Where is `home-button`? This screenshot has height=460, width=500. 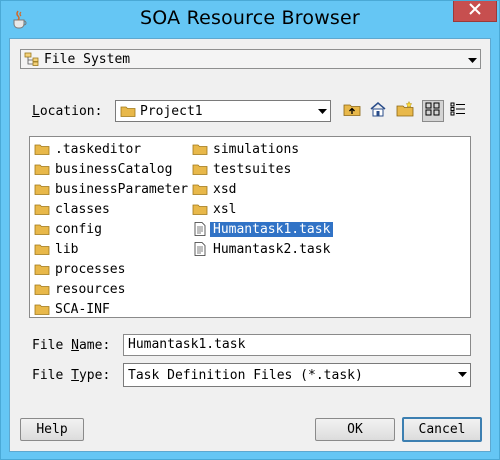
home-button is located at coordinates (378, 111).